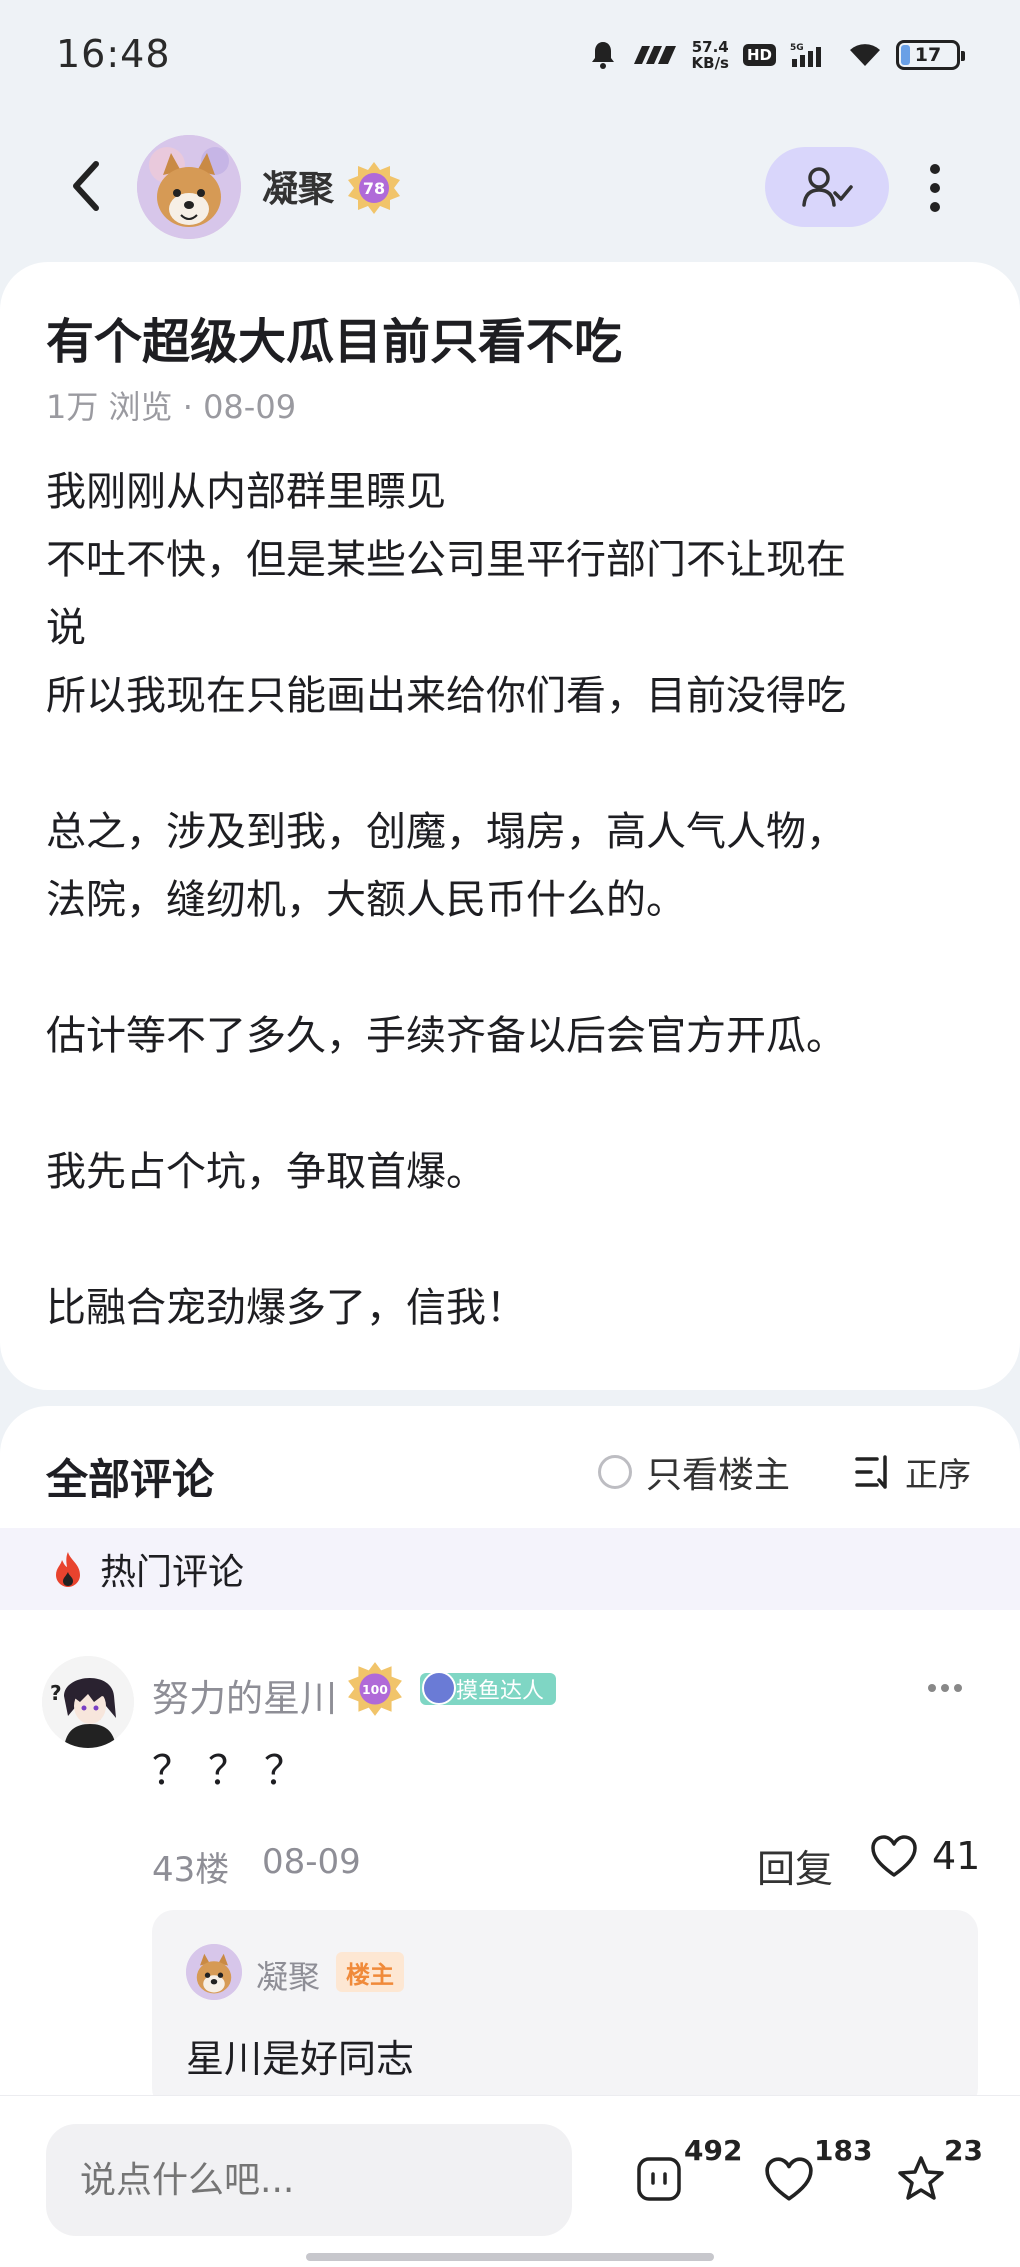  I want to click on author-level-badge: 78, so click(374, 188).